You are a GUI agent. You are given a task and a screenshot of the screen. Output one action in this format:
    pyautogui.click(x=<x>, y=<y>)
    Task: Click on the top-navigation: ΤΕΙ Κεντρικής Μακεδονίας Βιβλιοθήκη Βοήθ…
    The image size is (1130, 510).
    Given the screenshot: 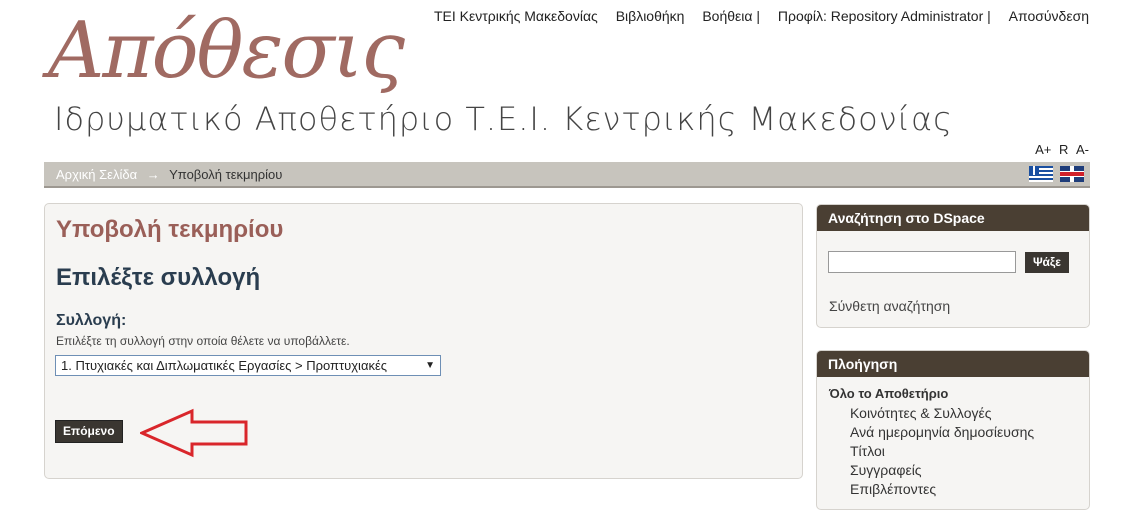 What is the action you would take?
    pyautogui.click(x=761, y=16)
    